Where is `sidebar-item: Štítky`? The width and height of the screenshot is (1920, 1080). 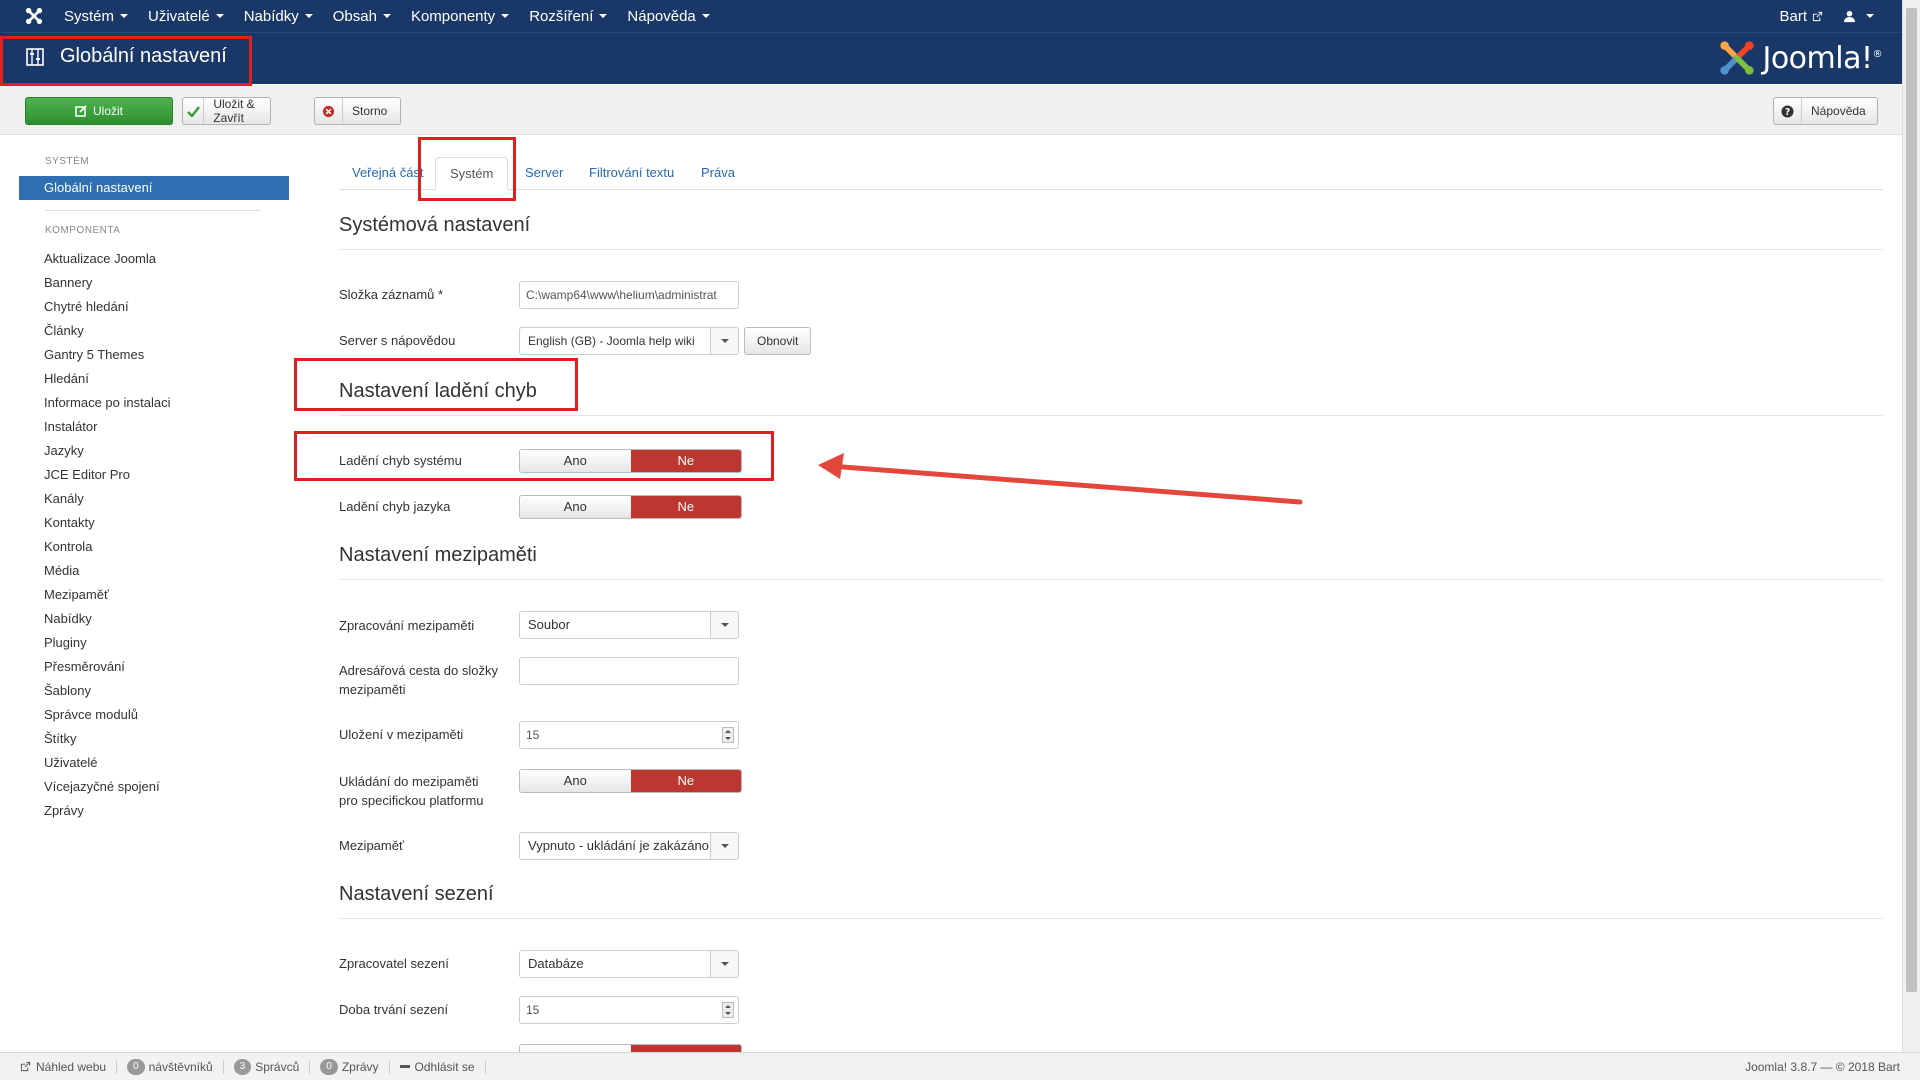 sidebar-item: Štítky is located at coordinates (154, 739).